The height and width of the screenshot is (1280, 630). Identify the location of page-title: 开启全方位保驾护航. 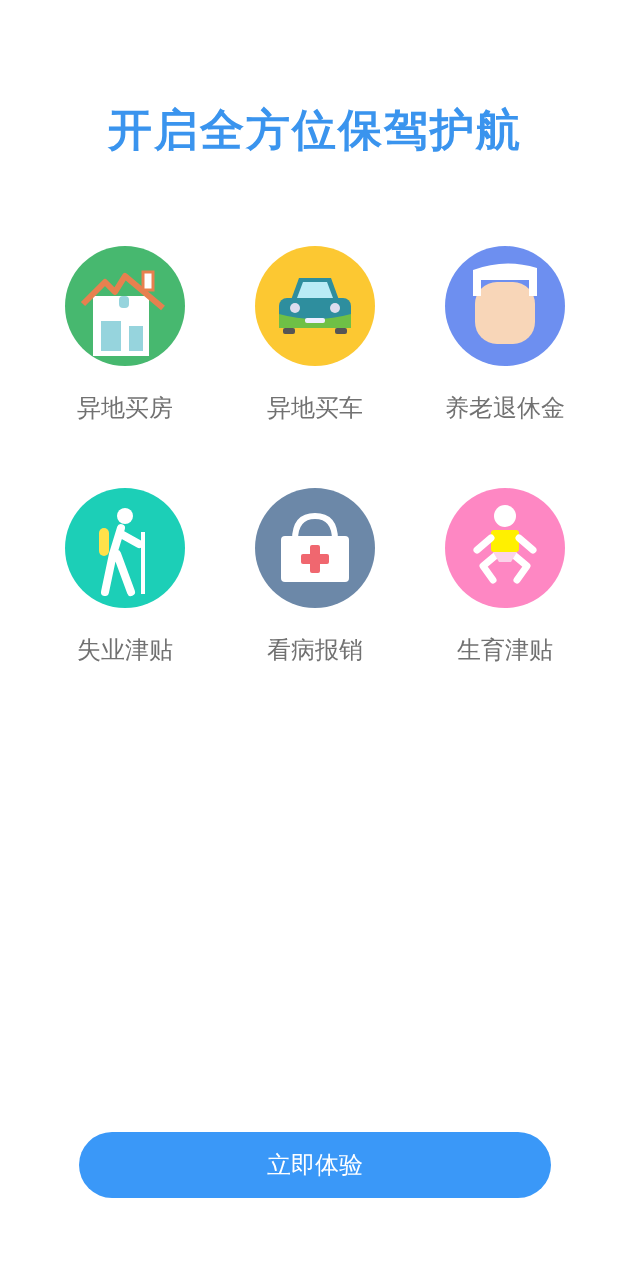
(315, 130).